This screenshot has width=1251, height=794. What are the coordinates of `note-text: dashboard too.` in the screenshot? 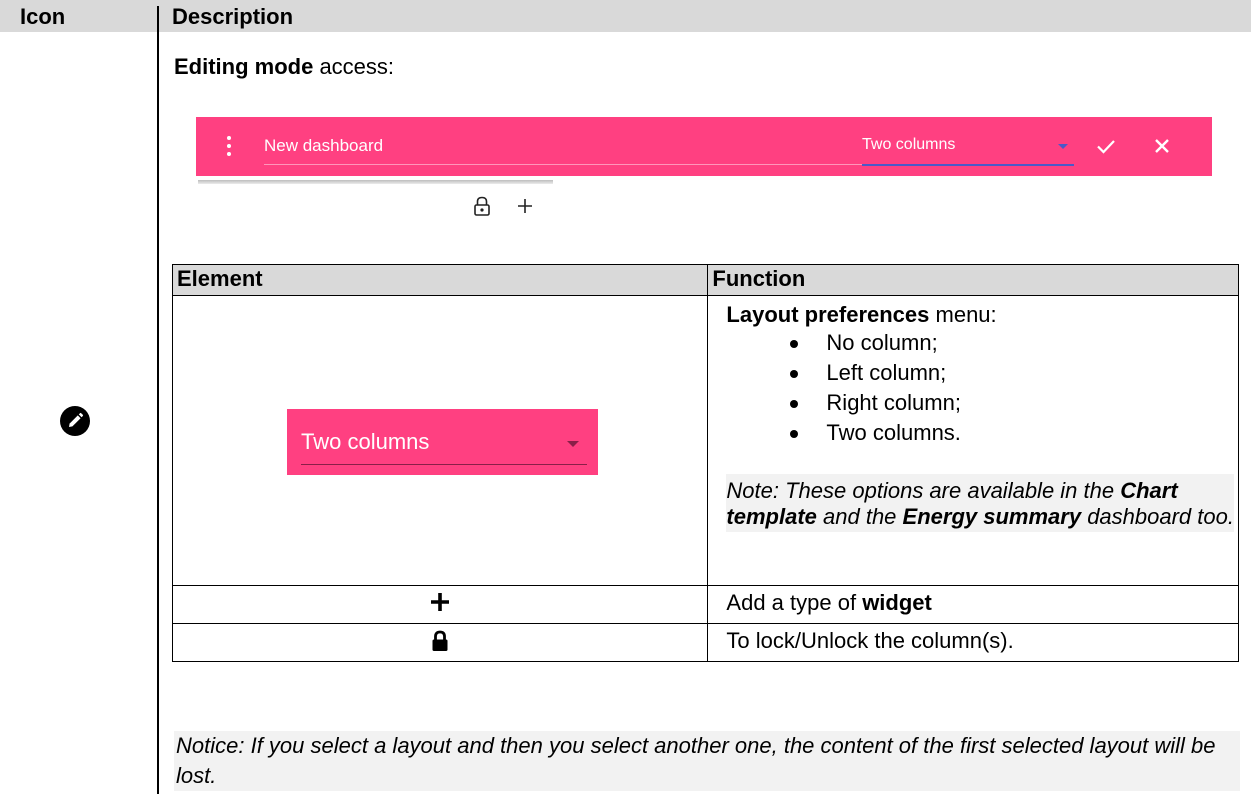 It's located at (1157, 516).